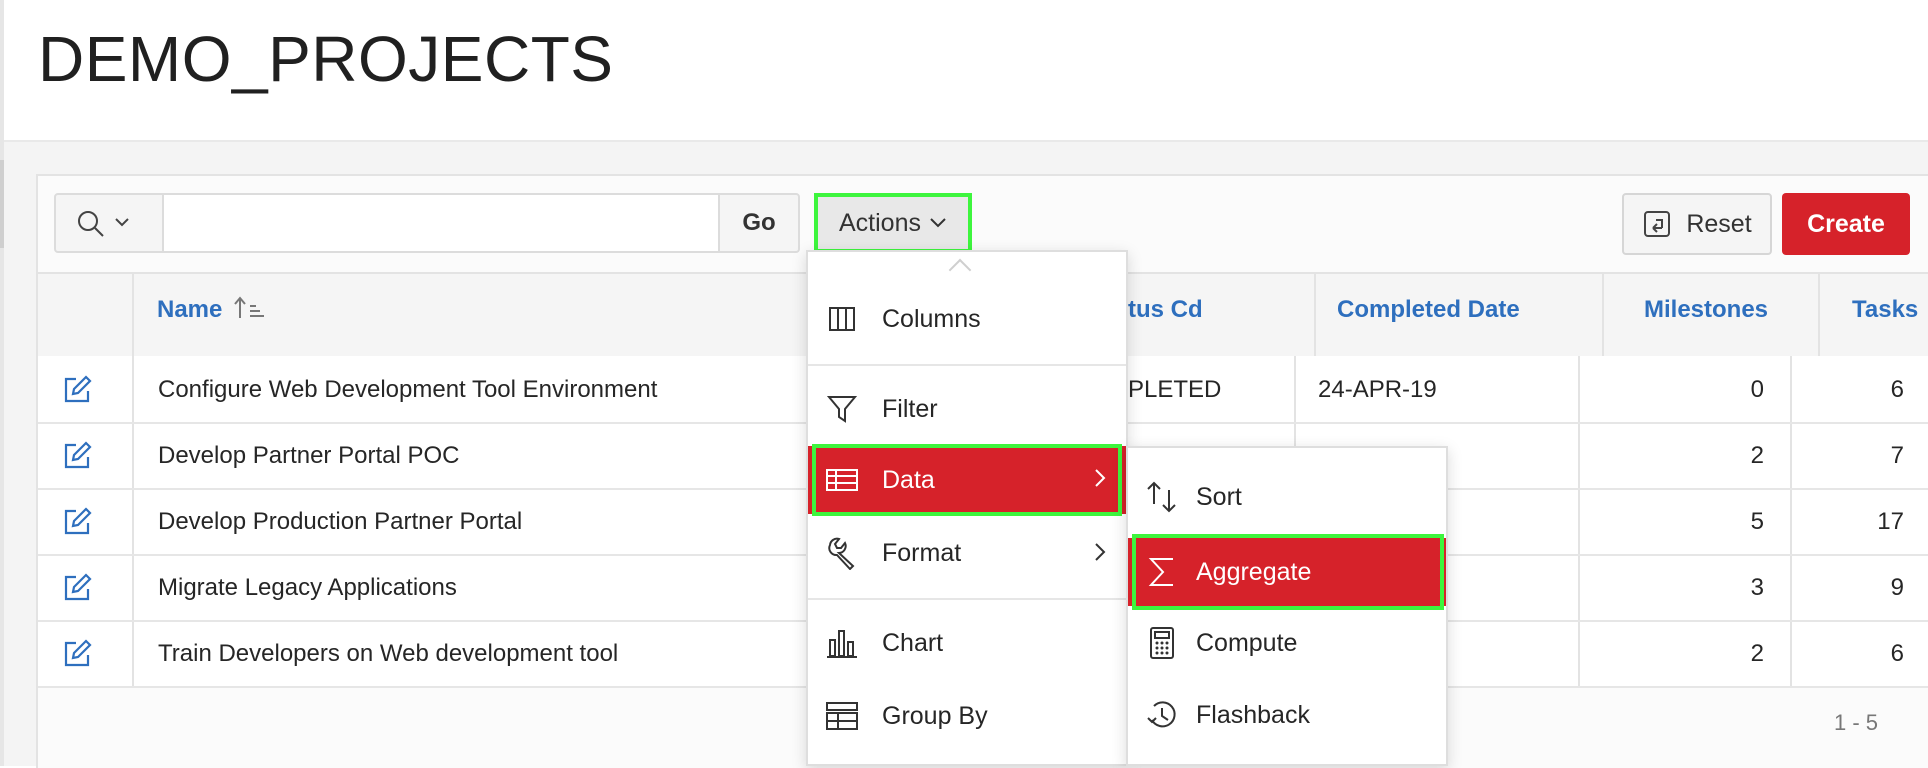  I want to click on cell-milestones: 3, so click(1757, 587).